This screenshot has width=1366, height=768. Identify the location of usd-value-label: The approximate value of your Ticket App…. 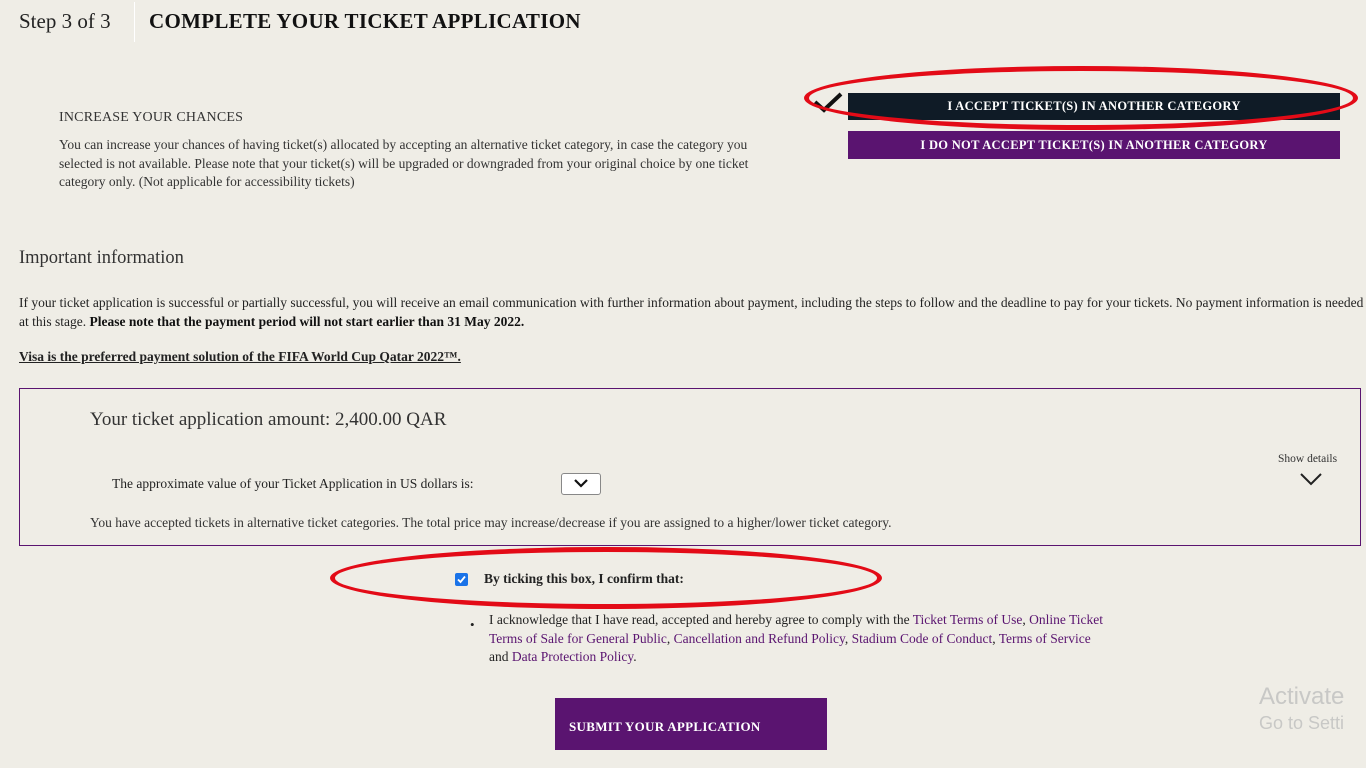
(293, 483).